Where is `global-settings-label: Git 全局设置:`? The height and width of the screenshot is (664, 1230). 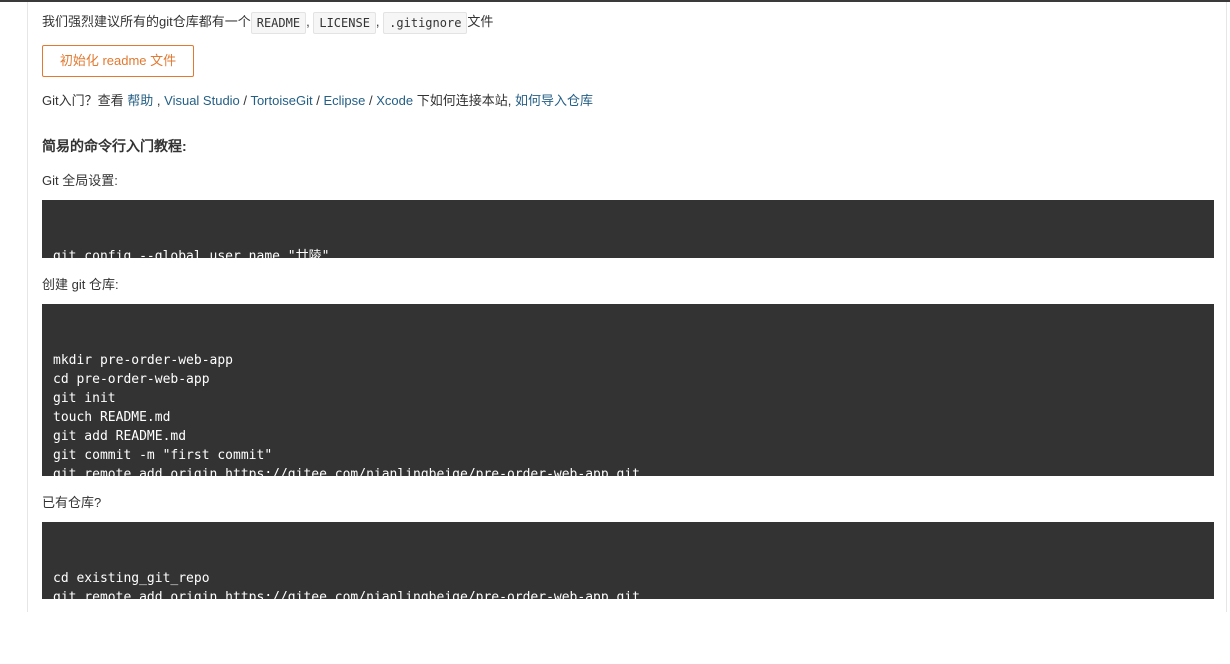
global-settings-label: Git 全局设置: is located at coordinates (80, 180).